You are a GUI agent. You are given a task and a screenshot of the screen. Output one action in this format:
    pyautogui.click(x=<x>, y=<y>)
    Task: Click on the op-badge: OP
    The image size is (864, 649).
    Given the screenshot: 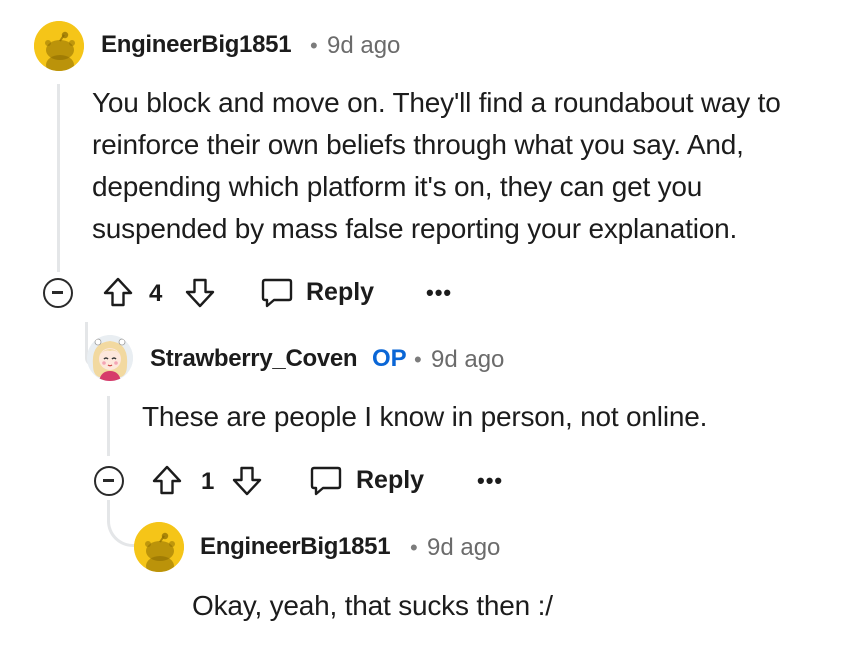 What is the action you would take?
    pyautogui.click(x=389, y=358)
    